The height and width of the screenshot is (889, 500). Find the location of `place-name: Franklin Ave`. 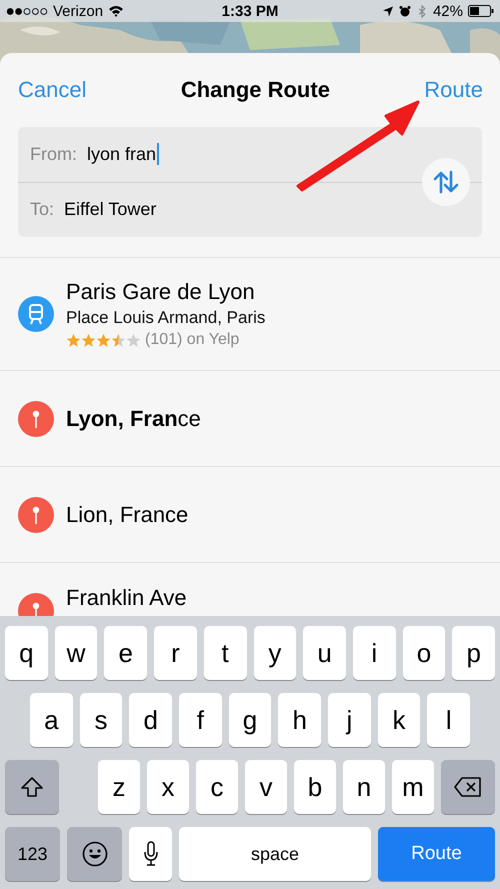

place-name: Franklin Ave is located at coordinates (126, 598).